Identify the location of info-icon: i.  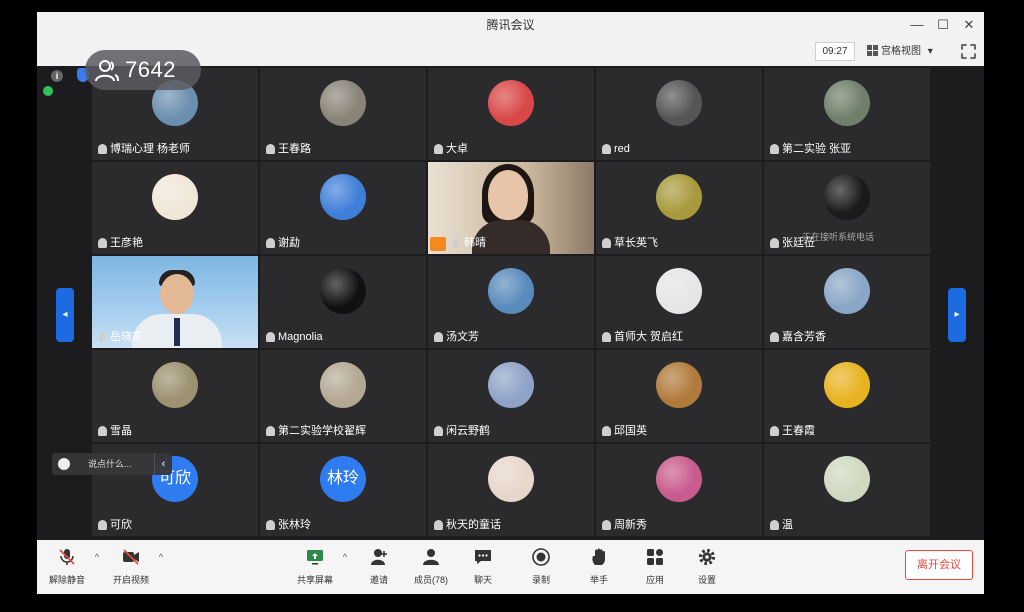
(57, 76).